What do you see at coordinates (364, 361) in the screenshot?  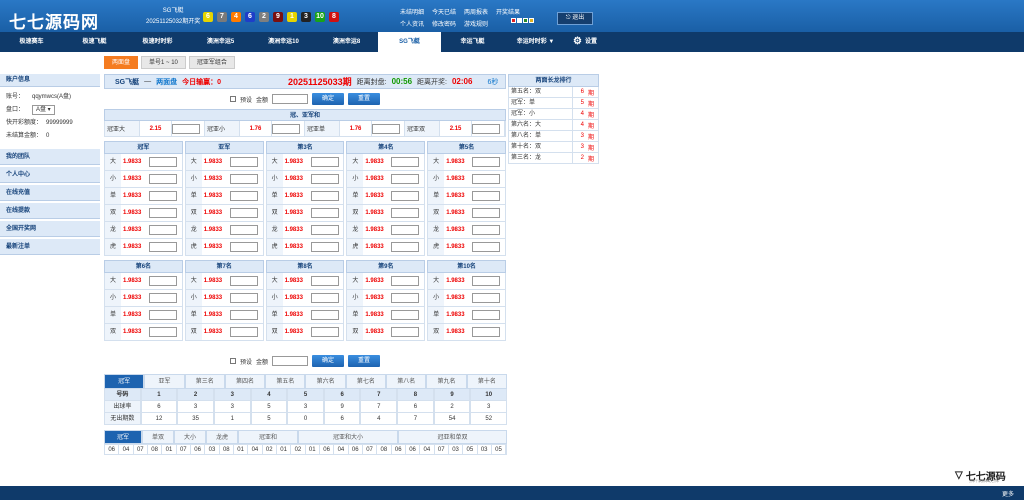 I see `reset-button-2: 重置` at bounding box center [364, 361].